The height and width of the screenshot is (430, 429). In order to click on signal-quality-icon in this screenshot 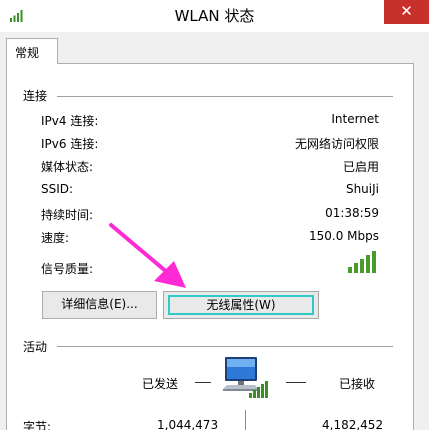, I will do `click(362, 262)`.